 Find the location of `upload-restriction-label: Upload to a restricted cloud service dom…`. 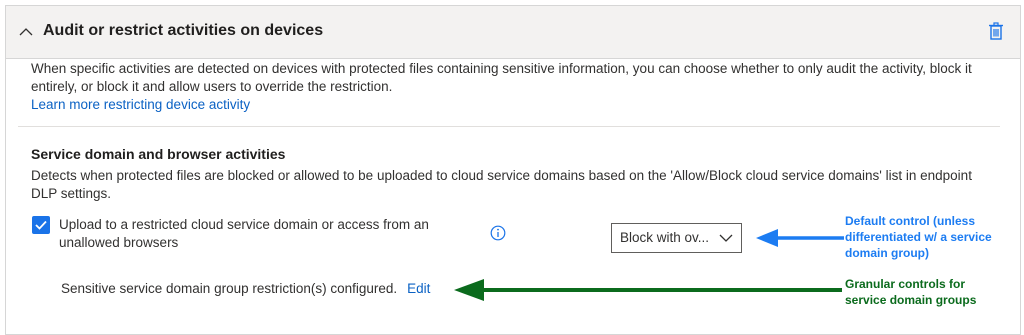

upload-restriction-label: Upload to a restricted cloud service dom… is located at coordinates (269, 234).